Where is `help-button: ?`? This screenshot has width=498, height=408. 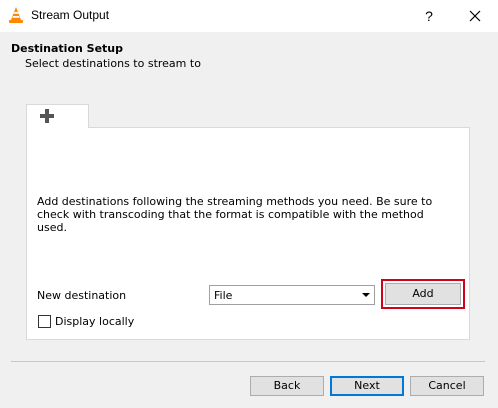
help-button: ? is located at coordinates (429, 16).